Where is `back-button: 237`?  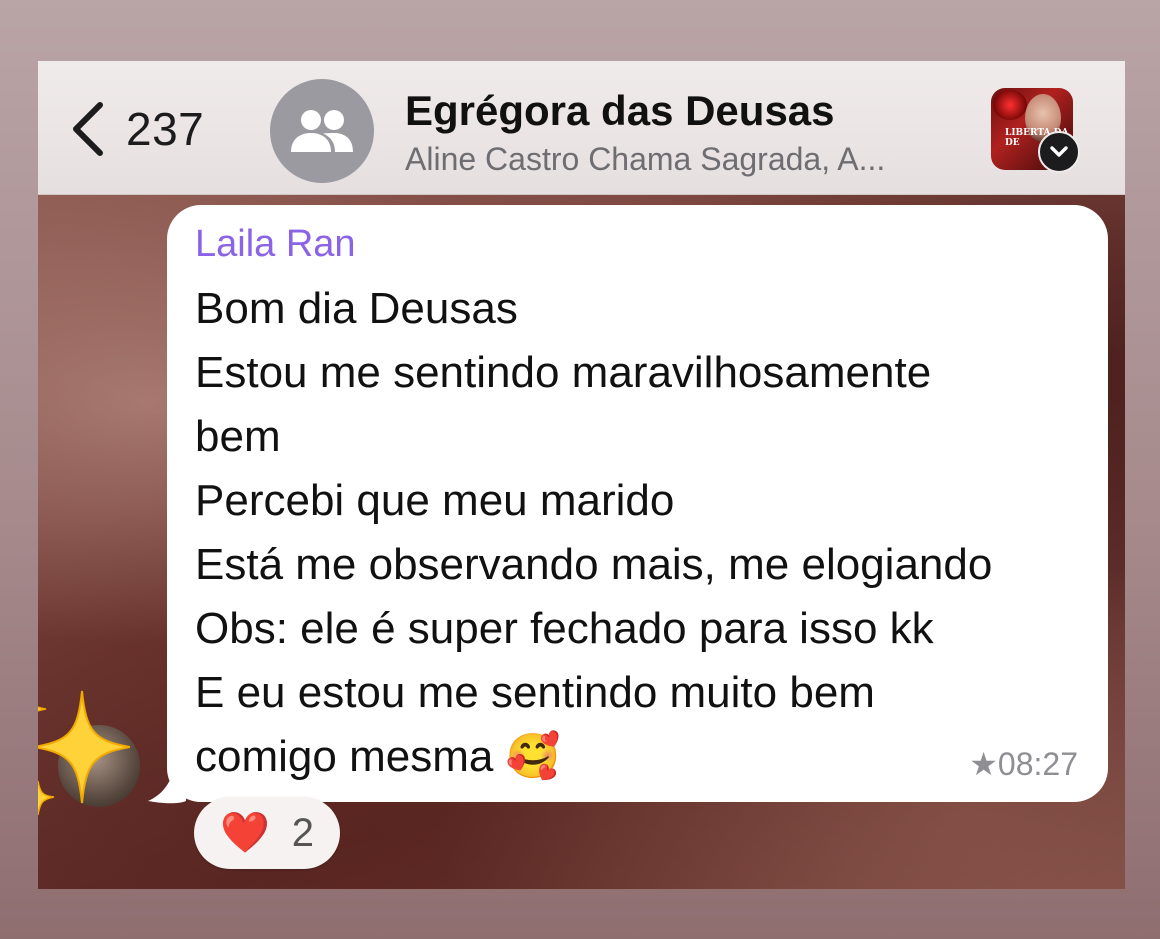
back-button: 237 is located at coordinates (150, 129).